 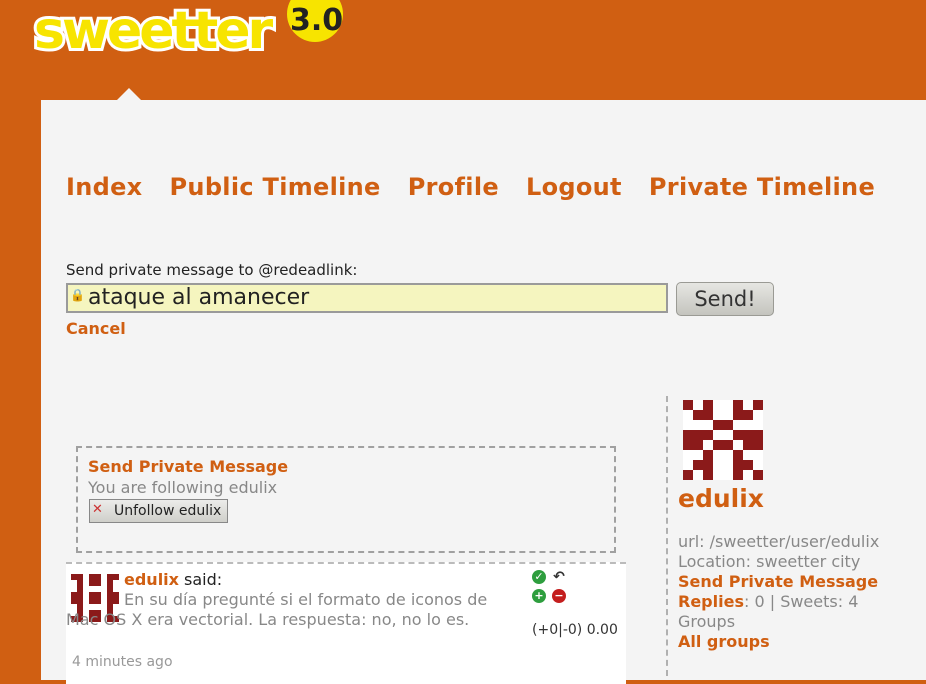 I want to click on lock-icon: 🔒, so click(x=77, y=295).